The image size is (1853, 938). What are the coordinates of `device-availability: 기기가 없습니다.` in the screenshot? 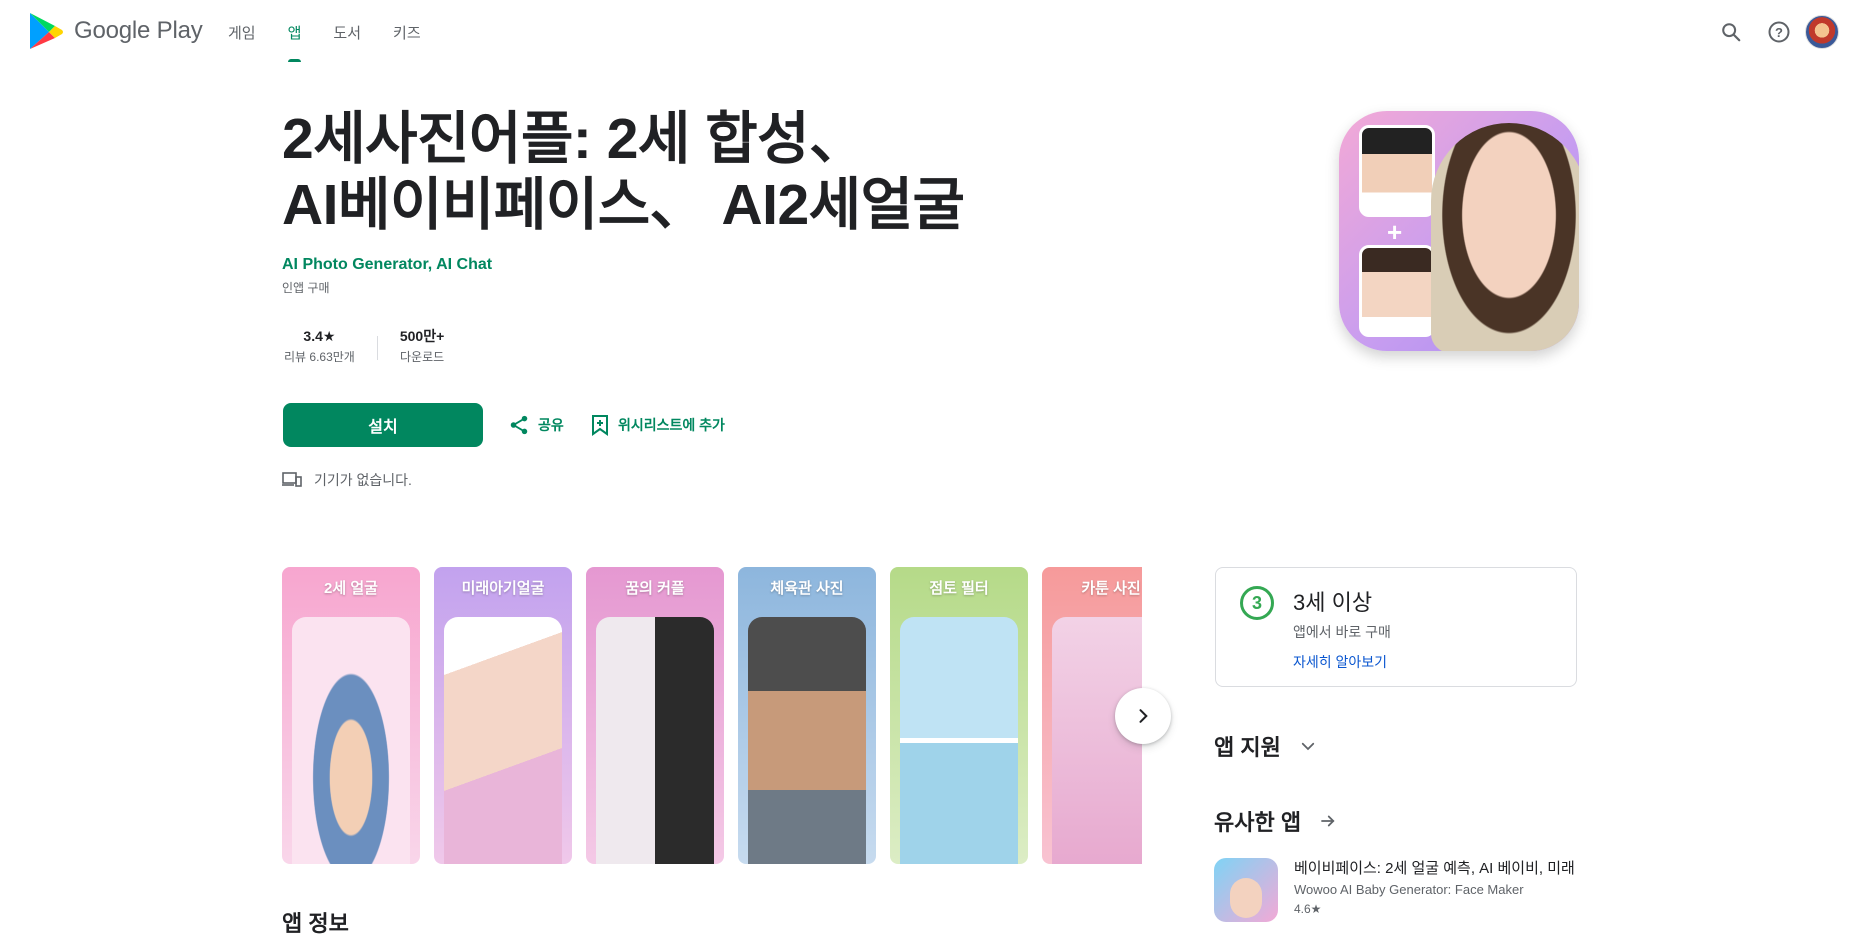 It's located at (347, 480).